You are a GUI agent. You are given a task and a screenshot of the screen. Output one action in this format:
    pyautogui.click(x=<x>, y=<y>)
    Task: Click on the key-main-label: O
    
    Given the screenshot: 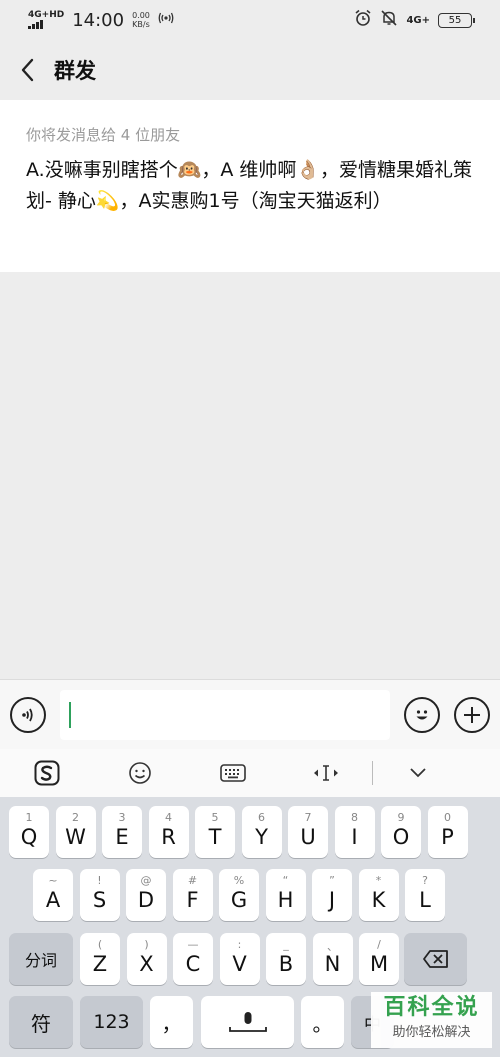 What is the action you would take?
    pyautogui.click(x=401, y=837)
    